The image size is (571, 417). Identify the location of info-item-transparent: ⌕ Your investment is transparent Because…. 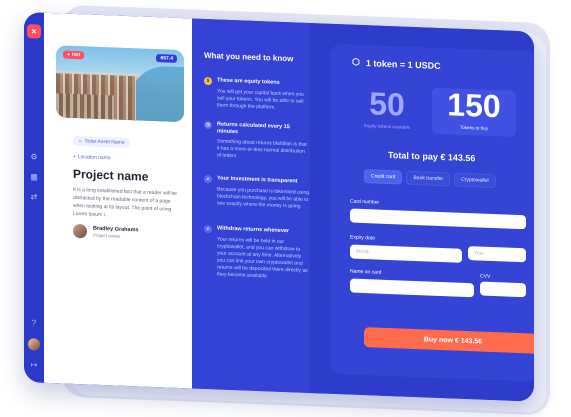
(257, 192).